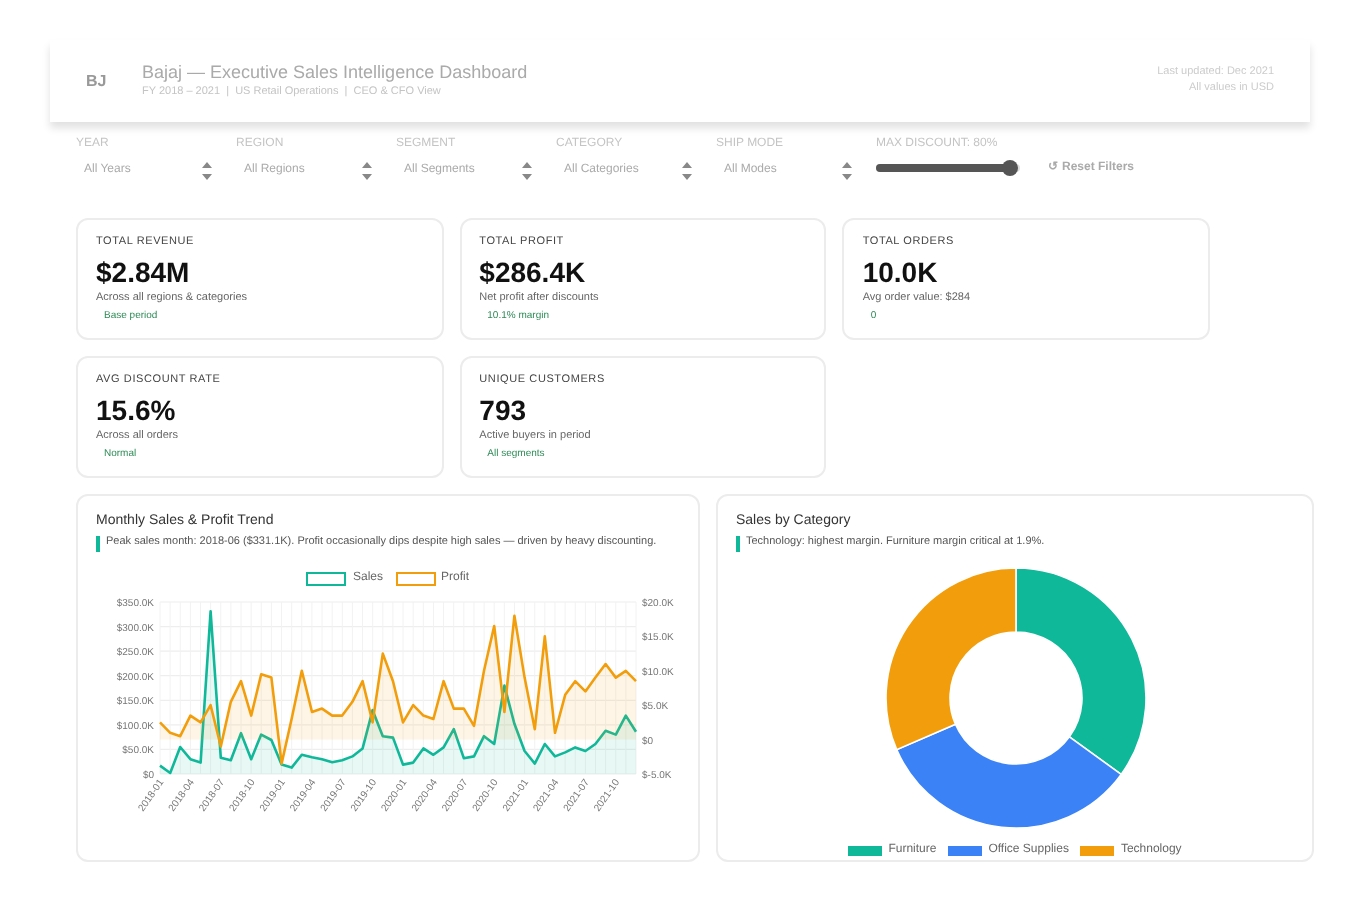  What do you see at coordinates (143, 271) in the screenshot?
I see `kpi-value: $2.84M` at bounding box center [143, 271].